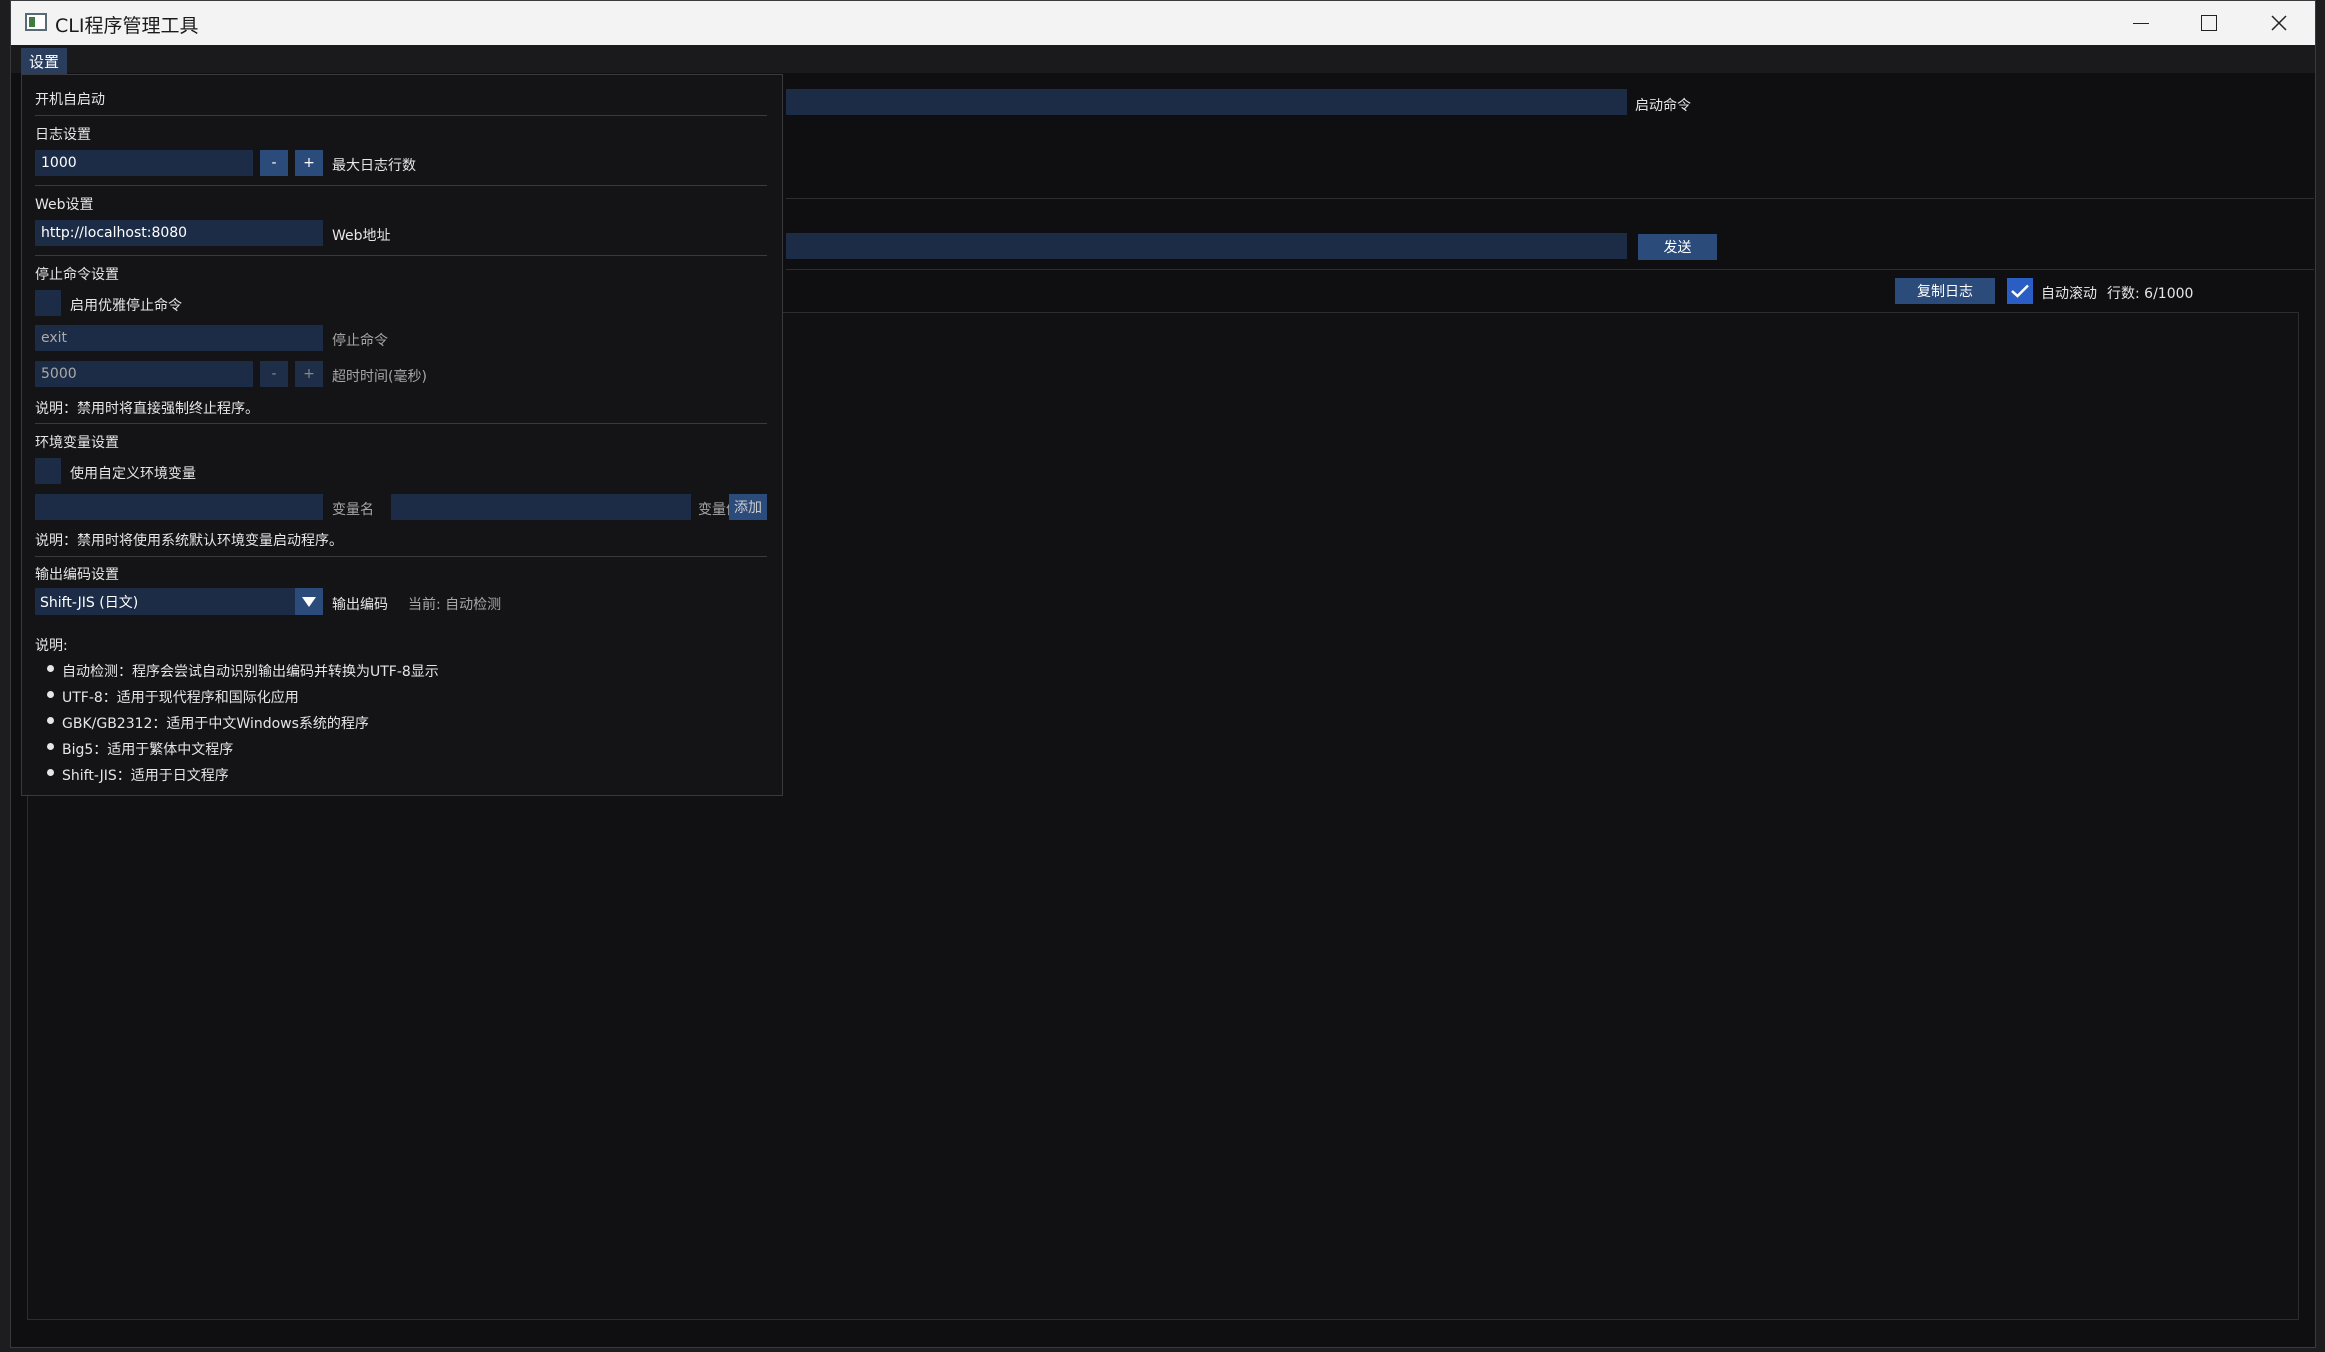  What do you see at coordinates (133, 474) in the screenshot?
I see `custom-env-label: 使用自定义环境变量` at bounding box center [133, 474].